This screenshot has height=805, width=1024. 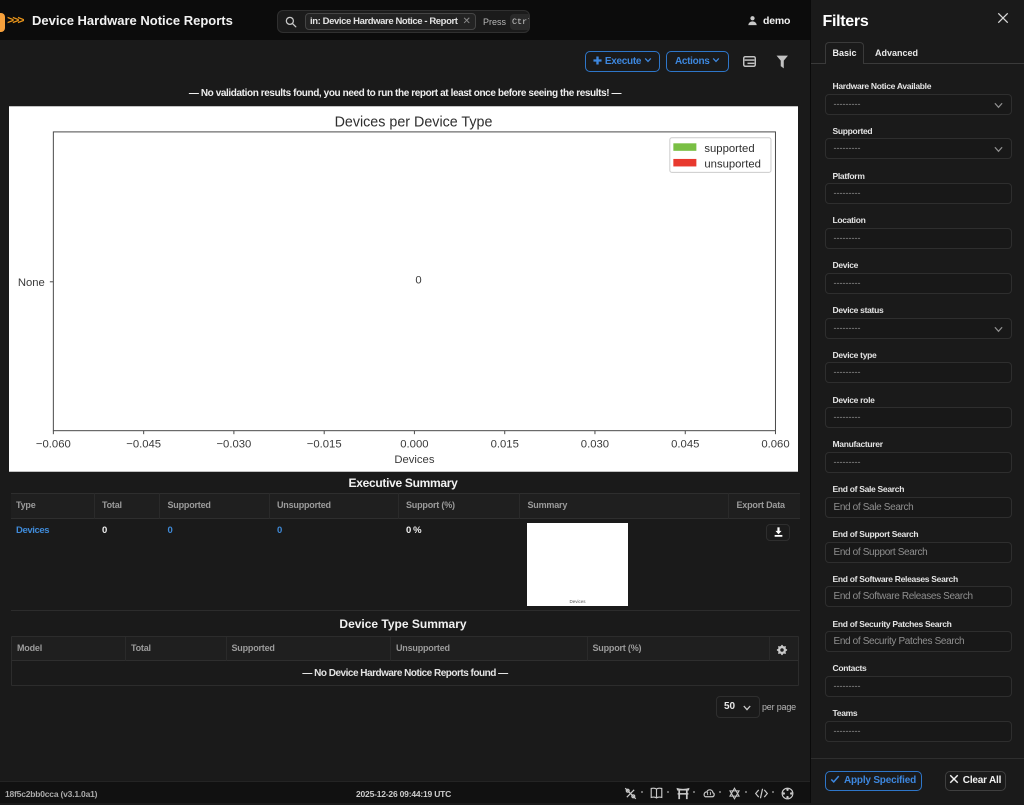 I want to click on svg-text: −0.045, so click(x=143, y=445).